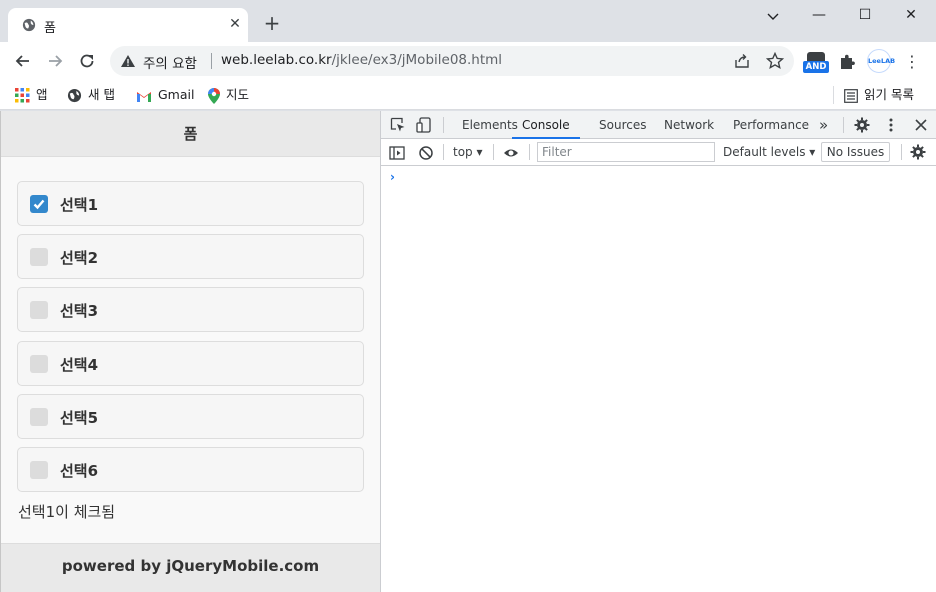 The height and width of the screenshot is (592, 936). Describe the element at coordinates (87, 61) in the screenshot. I see `reload-icon` at that location.